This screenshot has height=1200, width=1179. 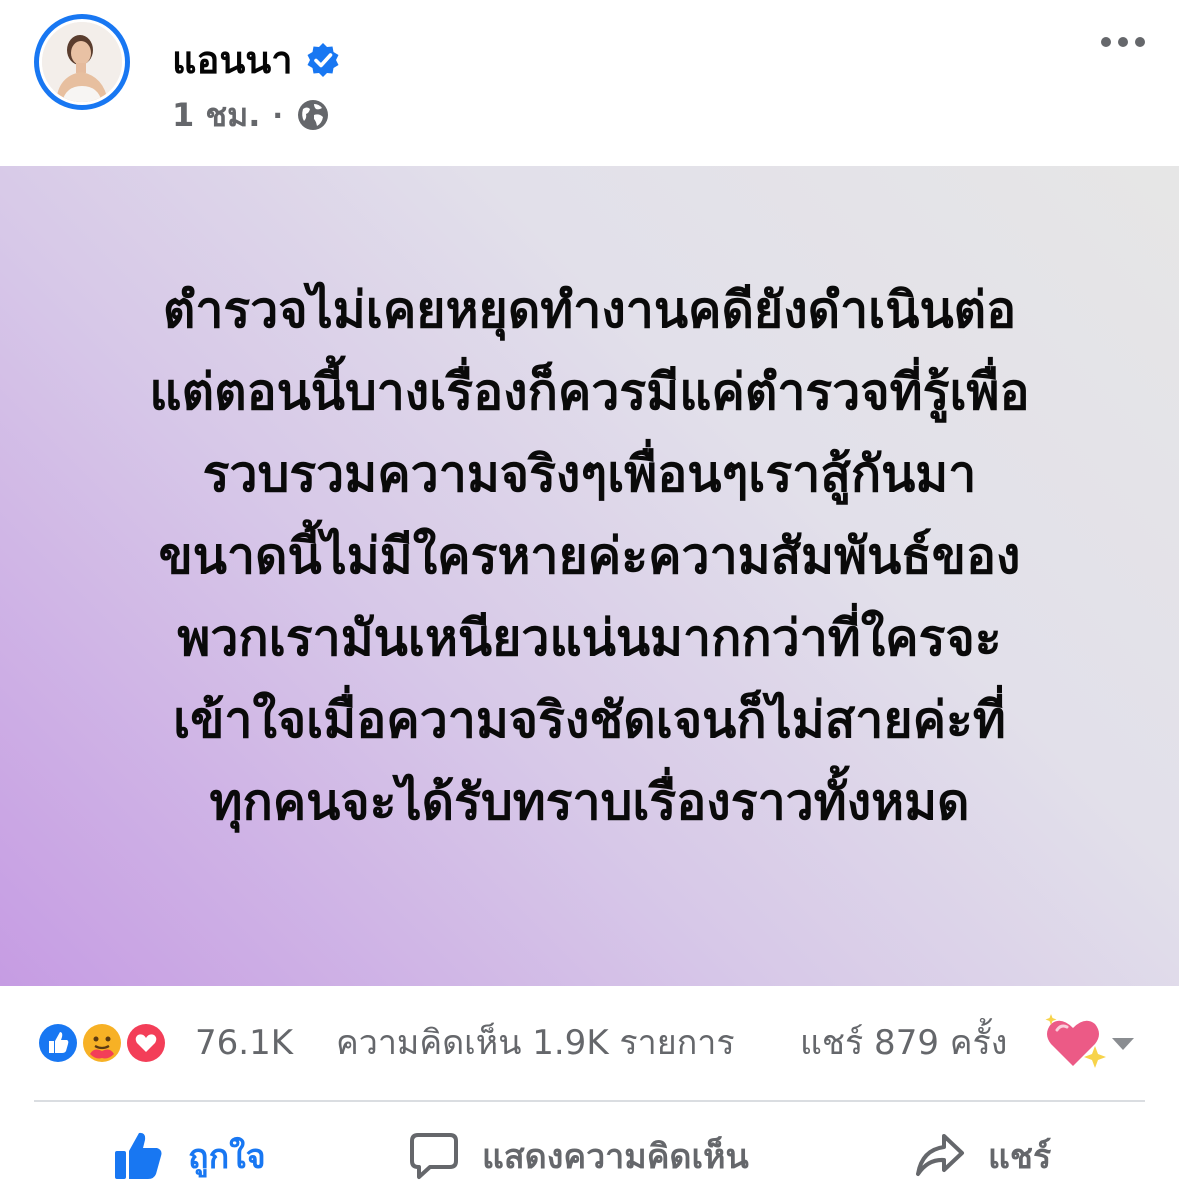 What do you see at coordinates (982, 1156) in the screenshot?
I see `share-button: แชร์` at bounding box center [982, 1156].